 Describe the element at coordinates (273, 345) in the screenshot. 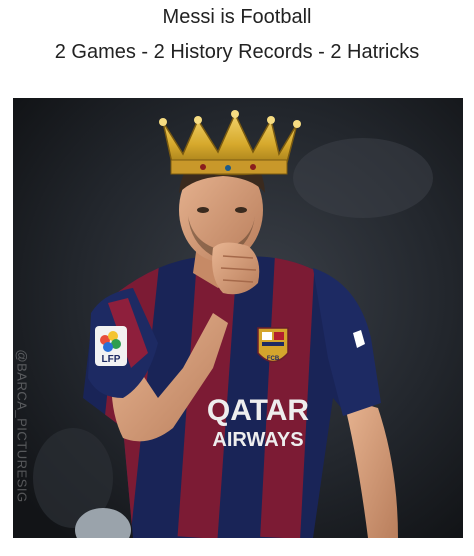

I see `fcb-crest: FCB` at that location.